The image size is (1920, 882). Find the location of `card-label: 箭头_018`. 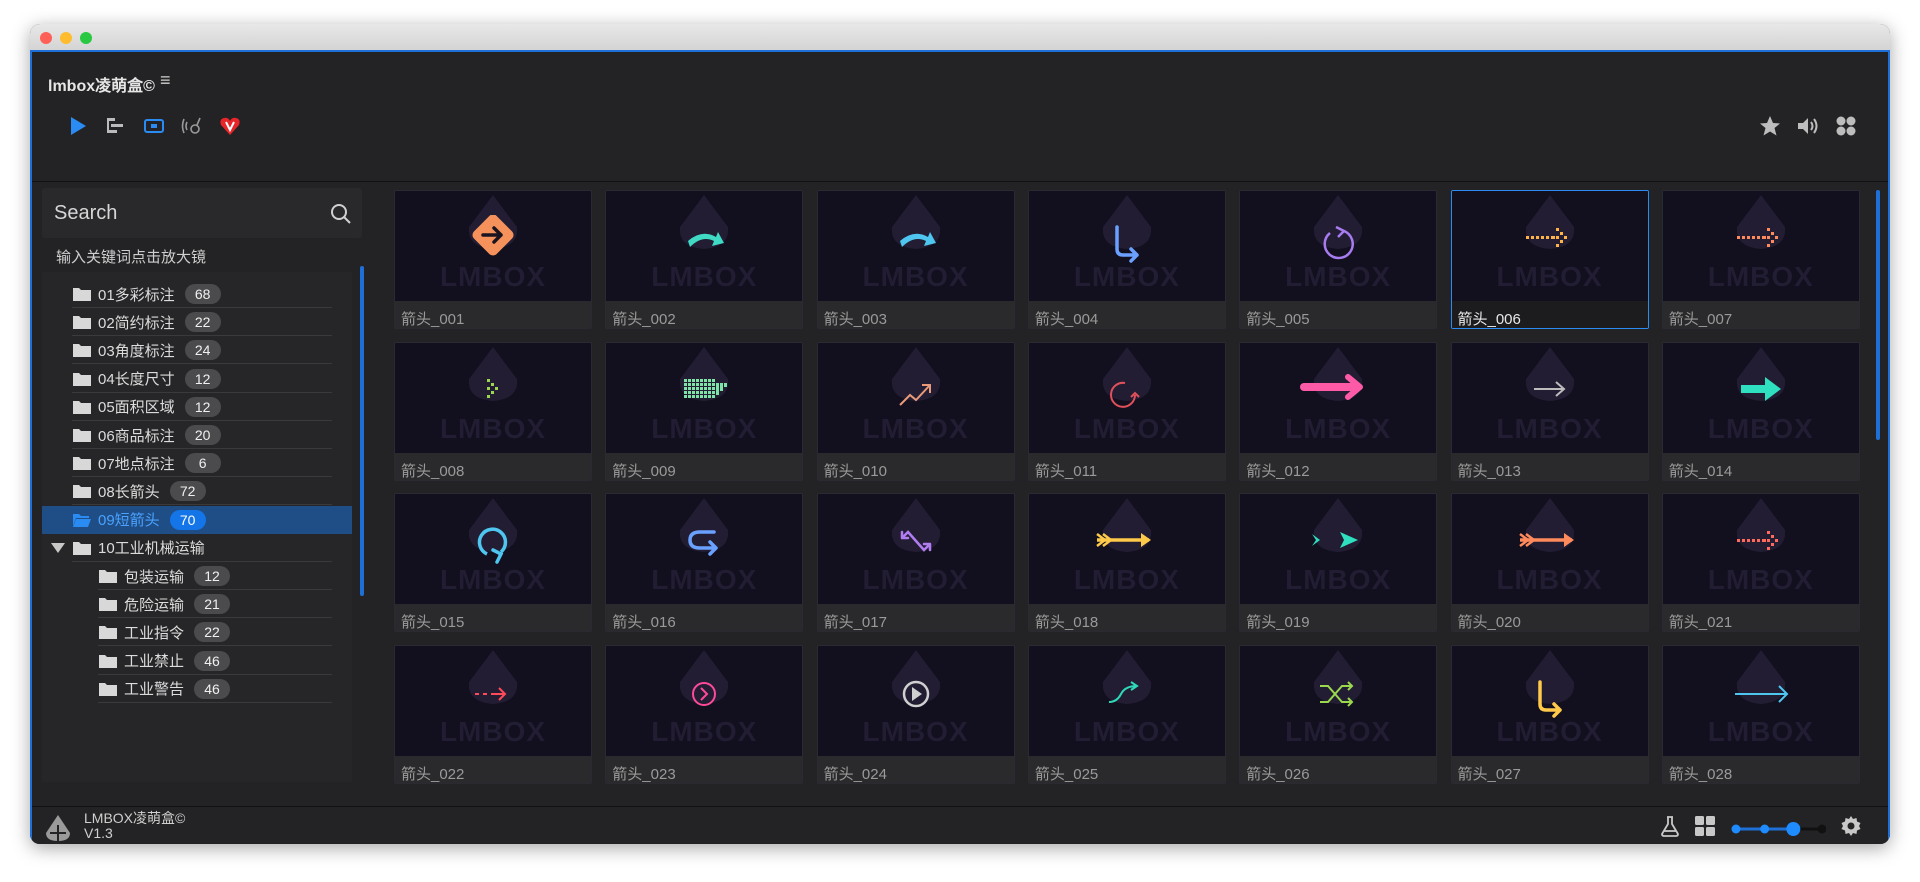

card-label: 箭头_018 is located at coordinates (1066, 622).